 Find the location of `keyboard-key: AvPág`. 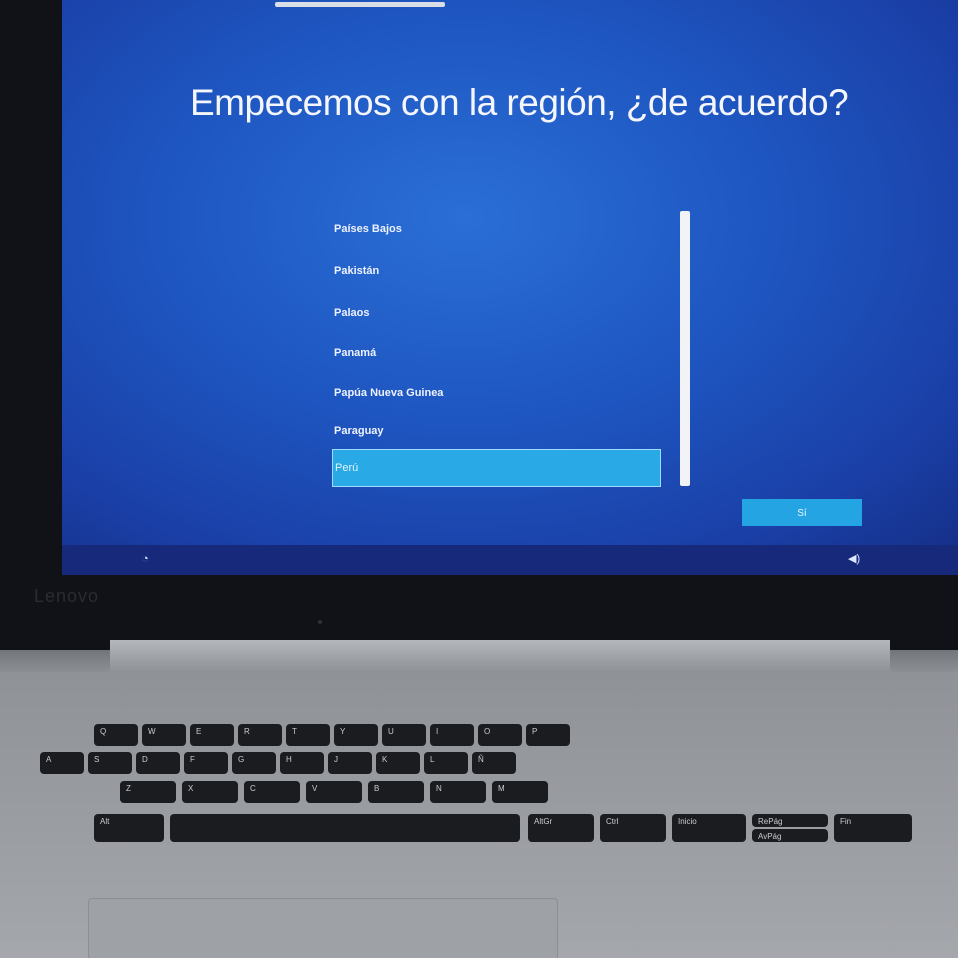

keyboard-key: AvPág is located at coordinates (790, 835).